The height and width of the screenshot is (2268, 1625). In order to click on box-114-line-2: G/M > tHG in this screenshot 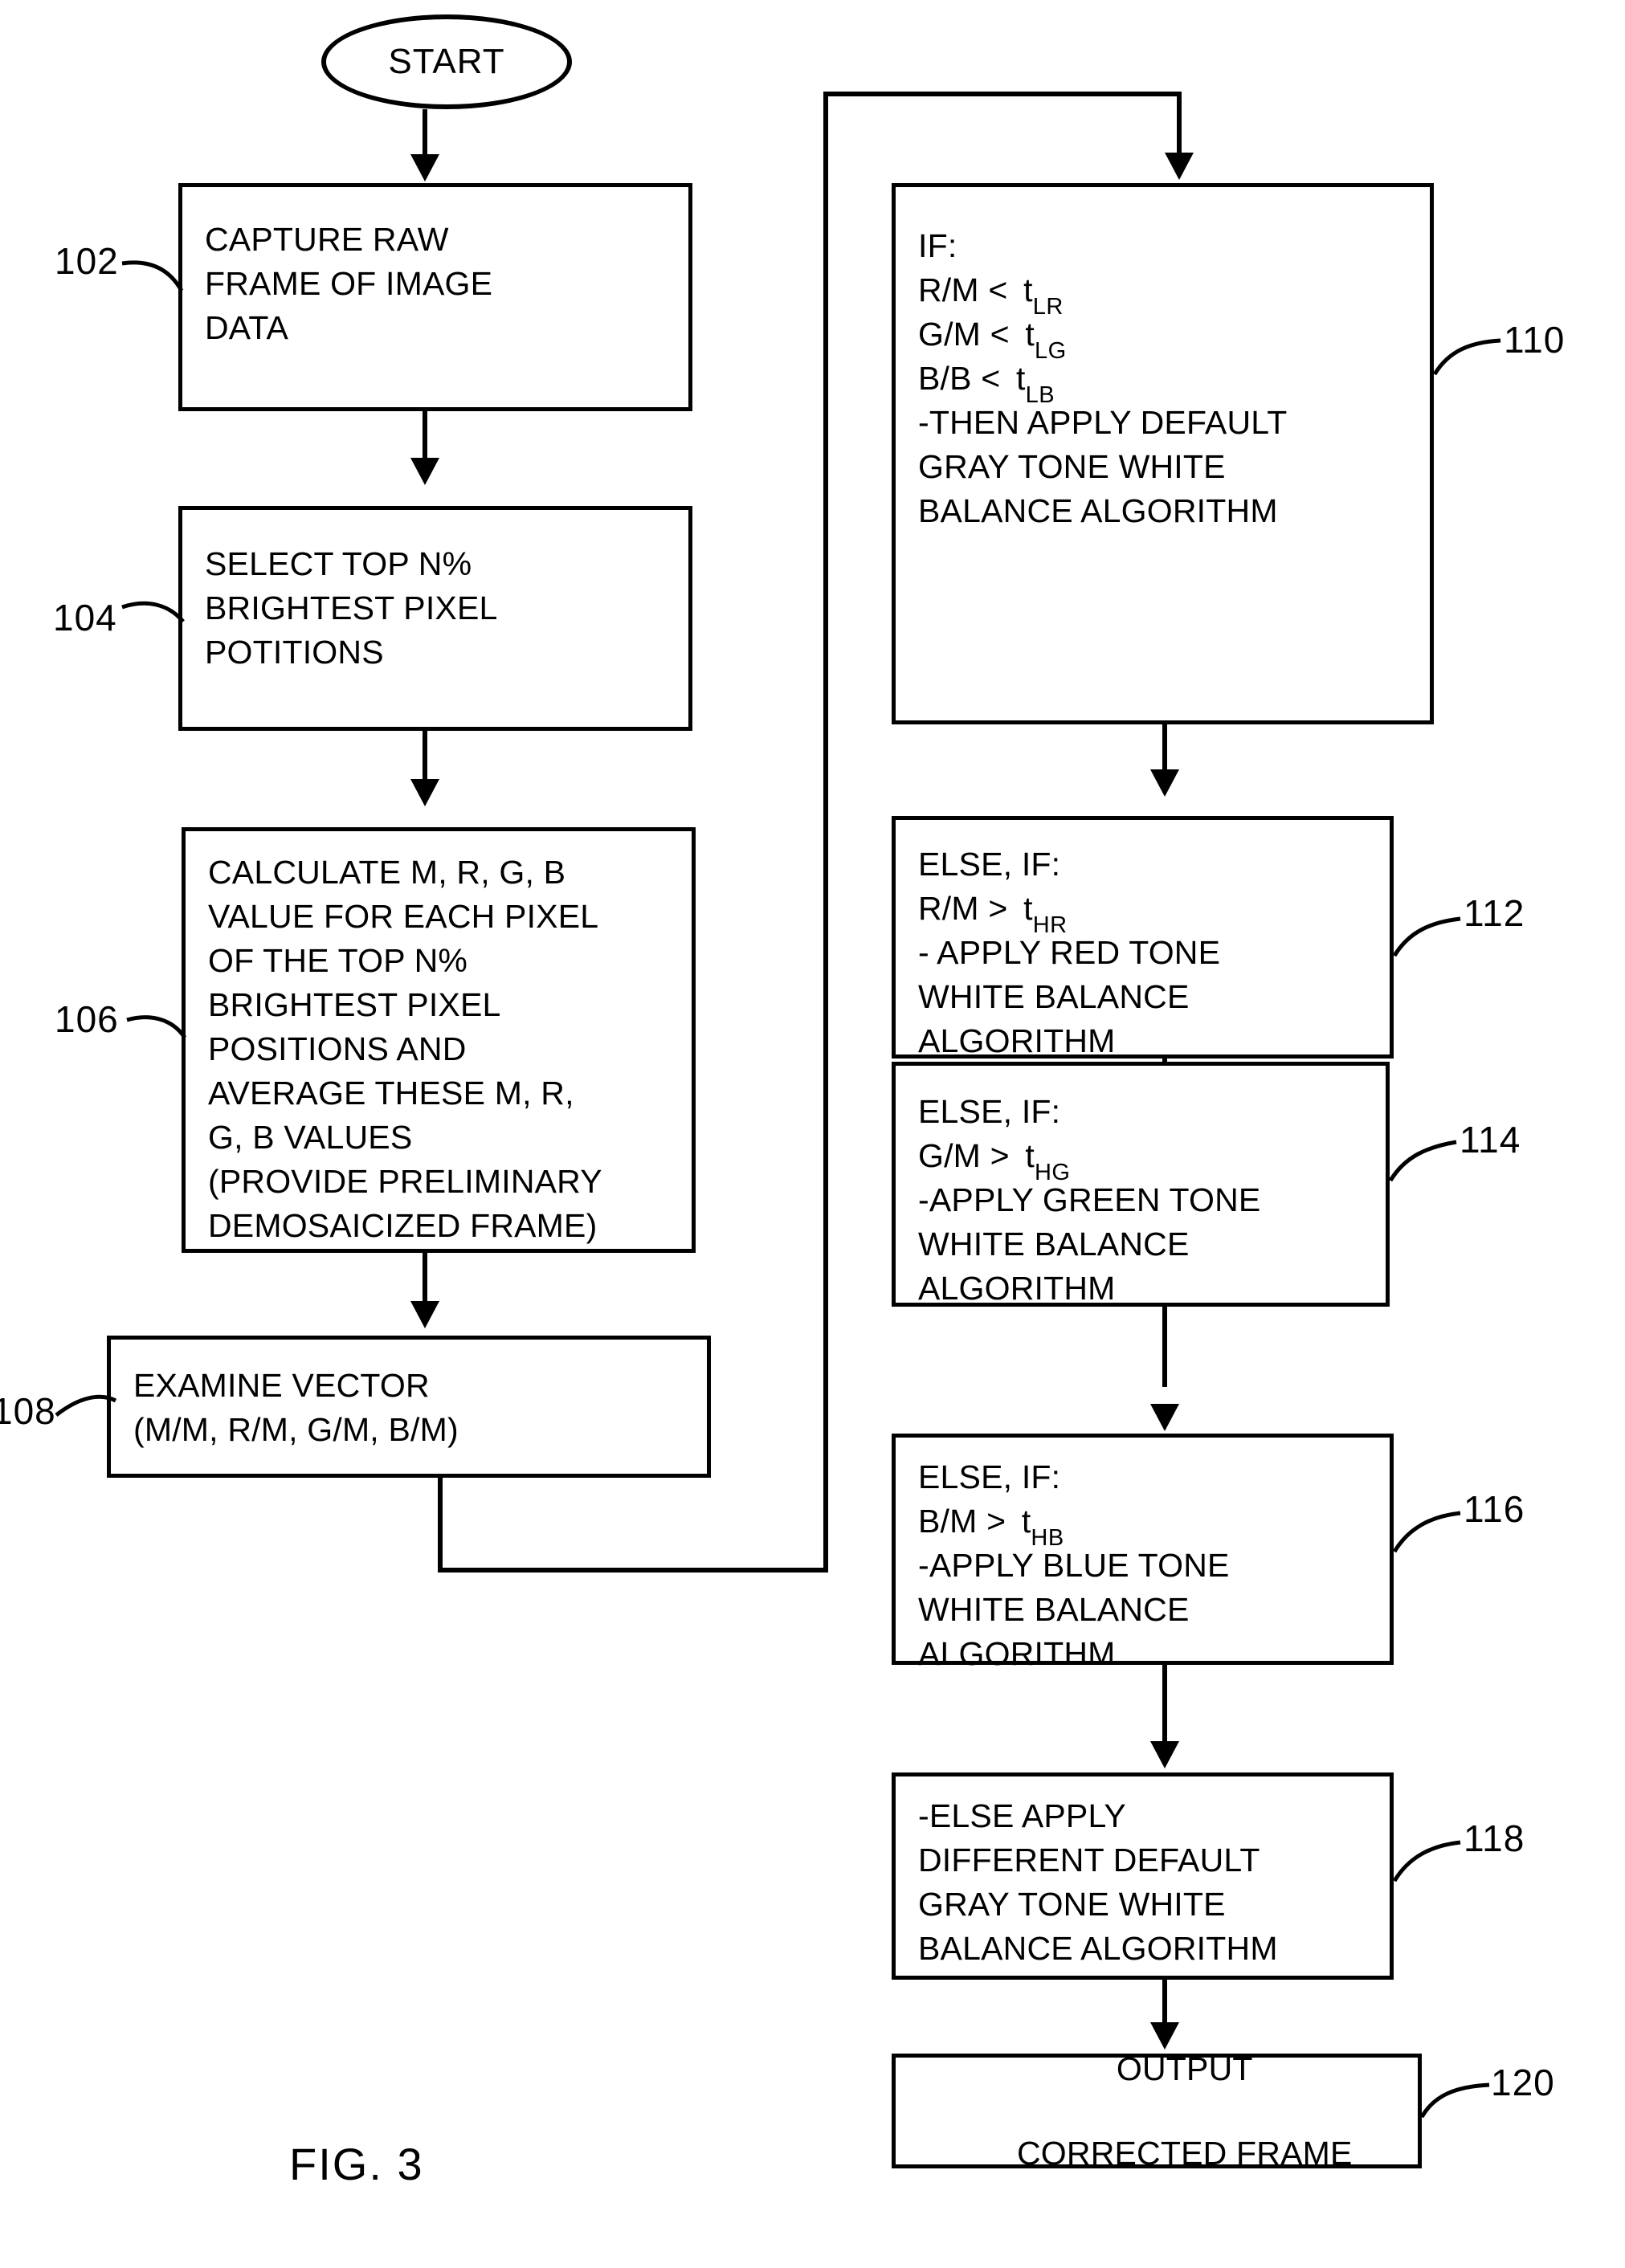, I will do `click(994, 1161)`.